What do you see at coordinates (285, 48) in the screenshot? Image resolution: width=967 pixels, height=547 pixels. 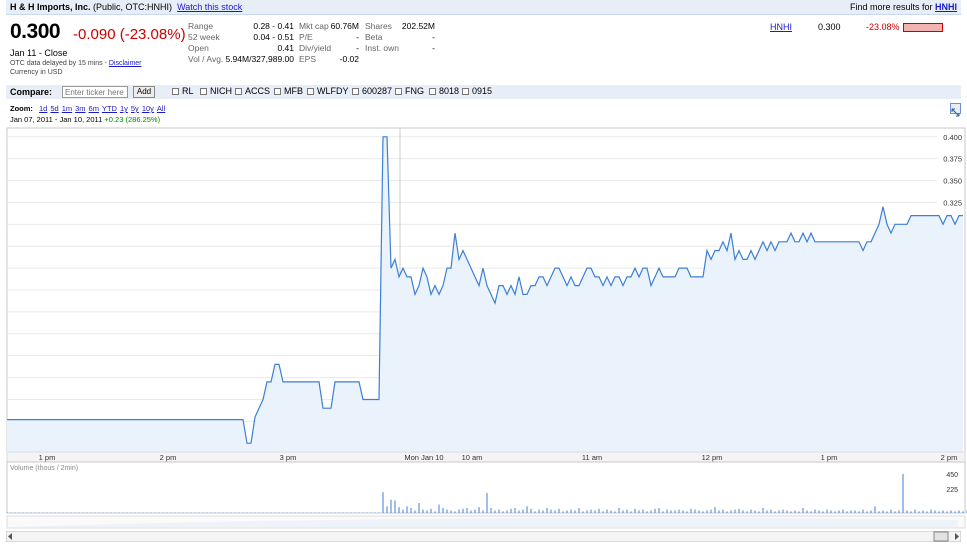 I see `stat-value: 0.41` at bounding box center [285, 48].